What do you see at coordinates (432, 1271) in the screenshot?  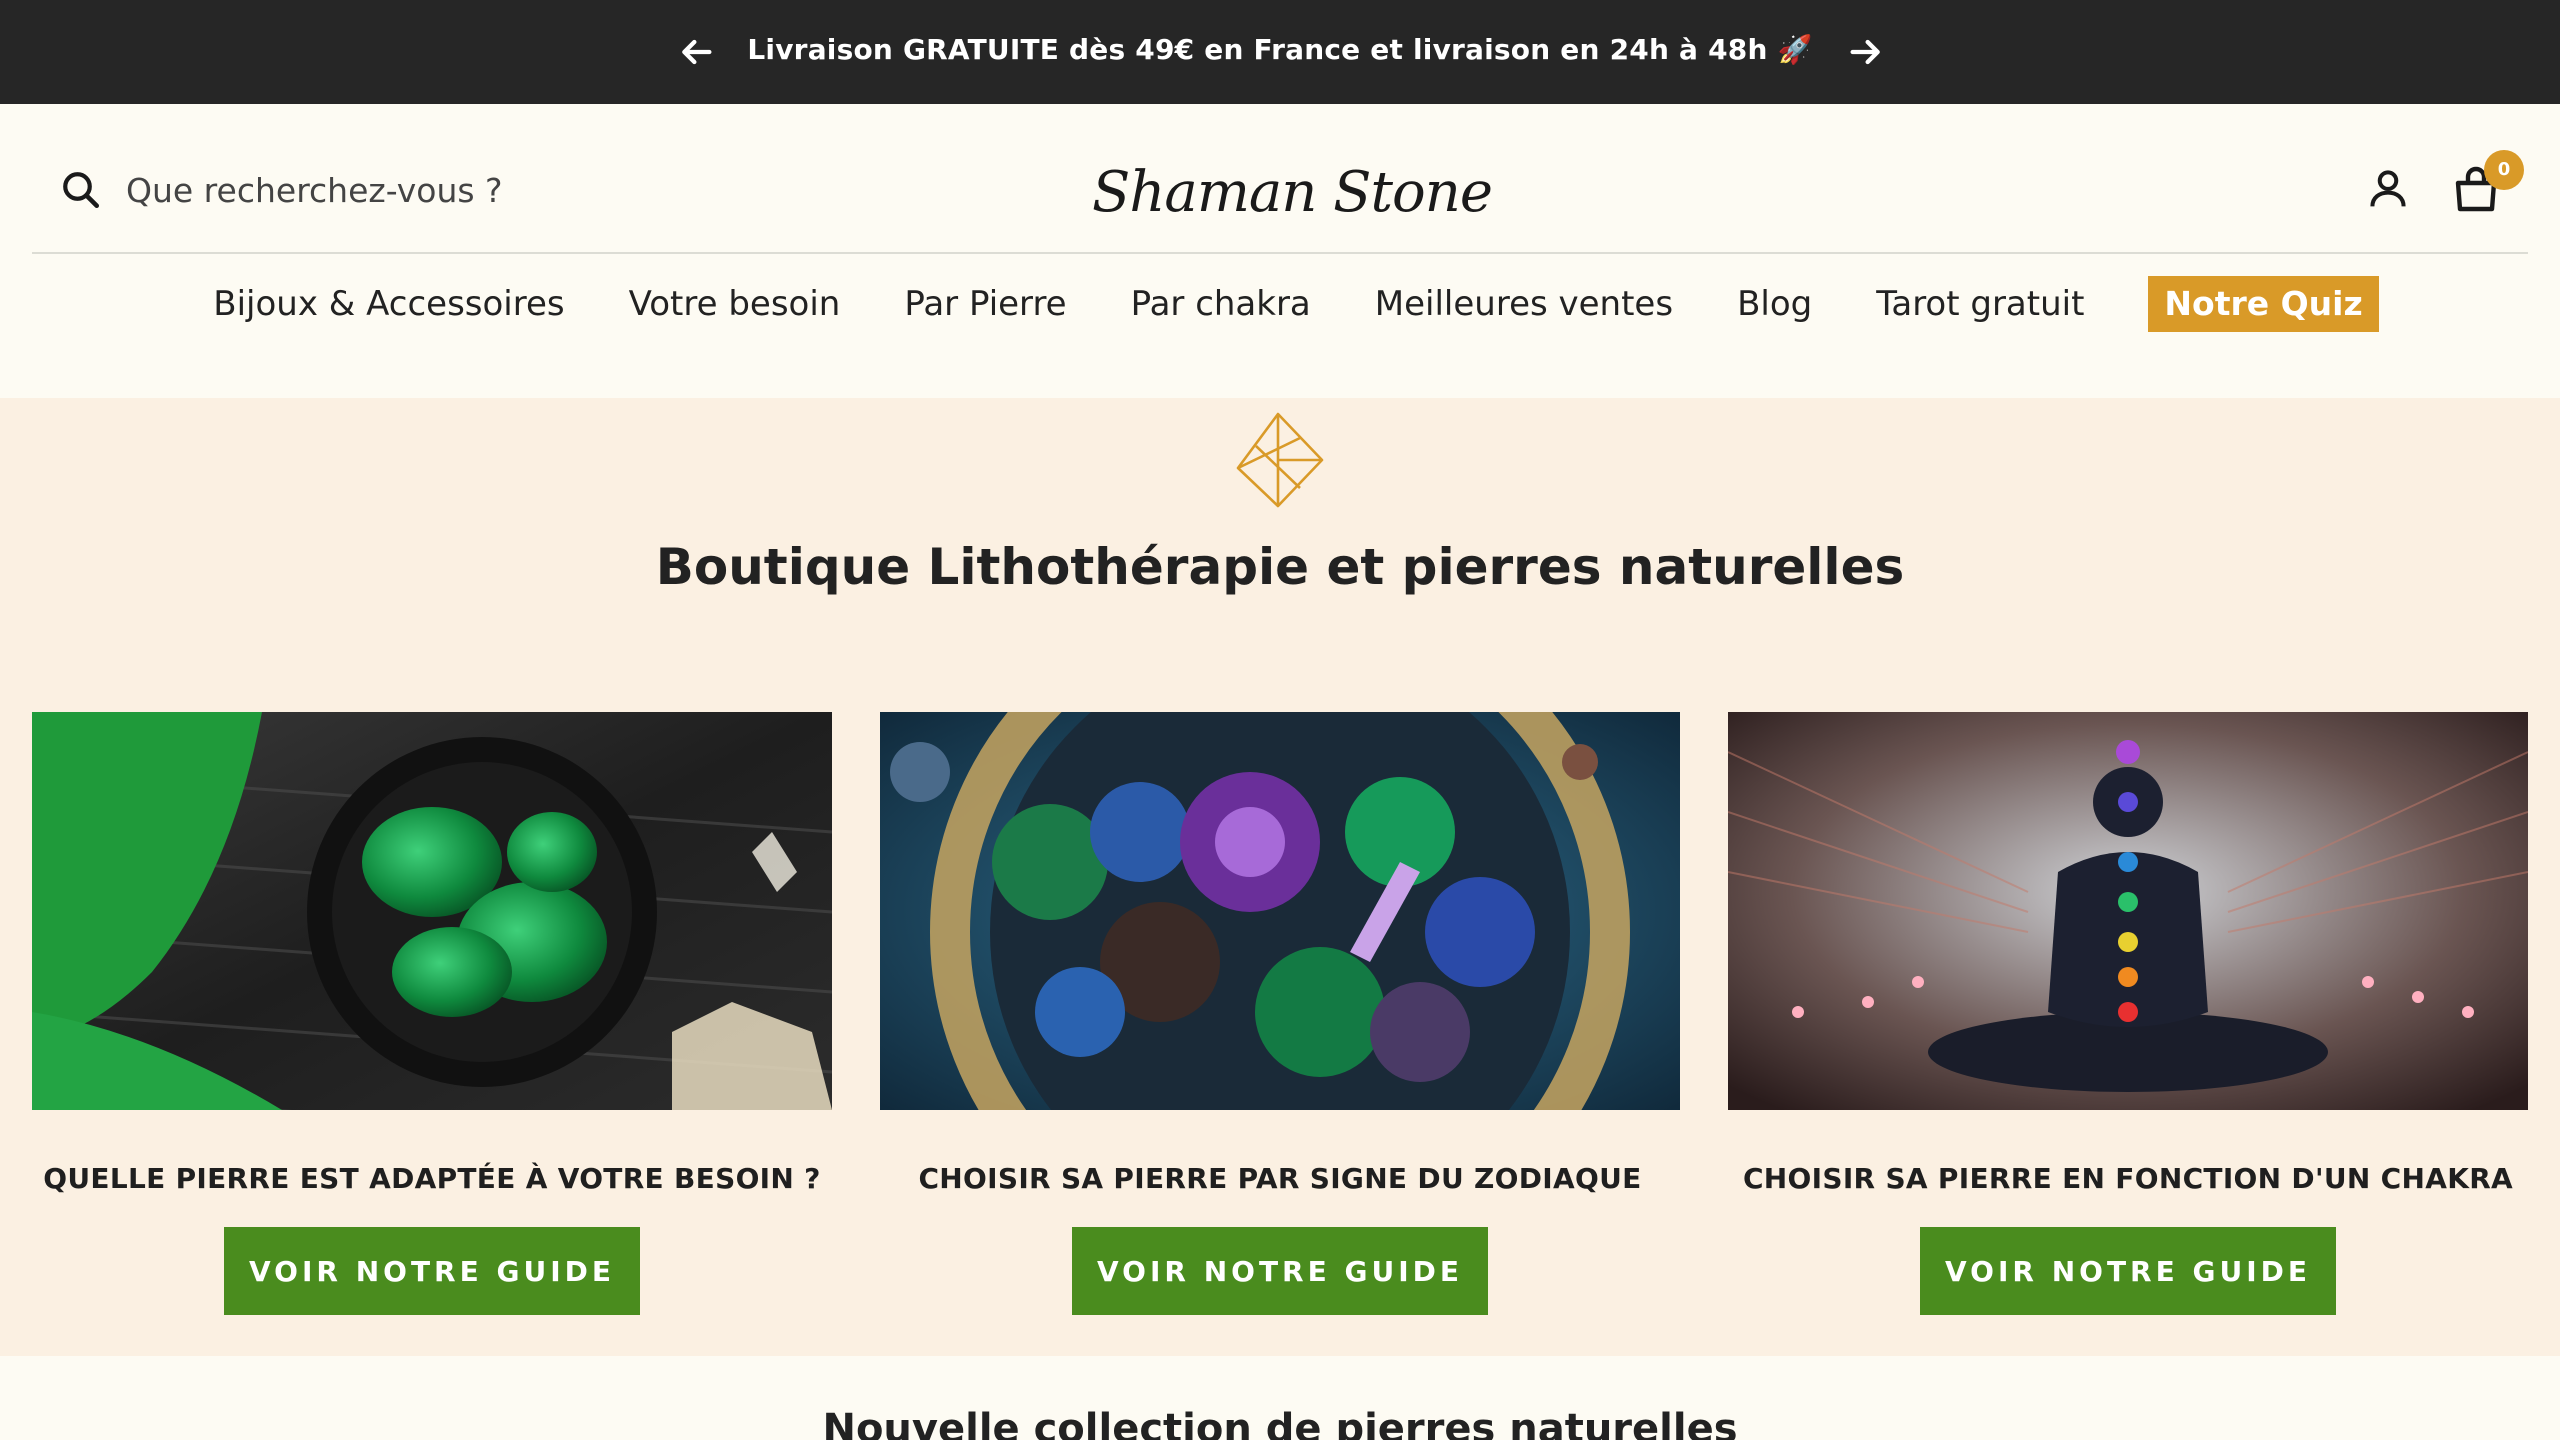 I see `guide-button-besoin: VOIR NOTRE GUIDE` at bounding box center [432, 1271].